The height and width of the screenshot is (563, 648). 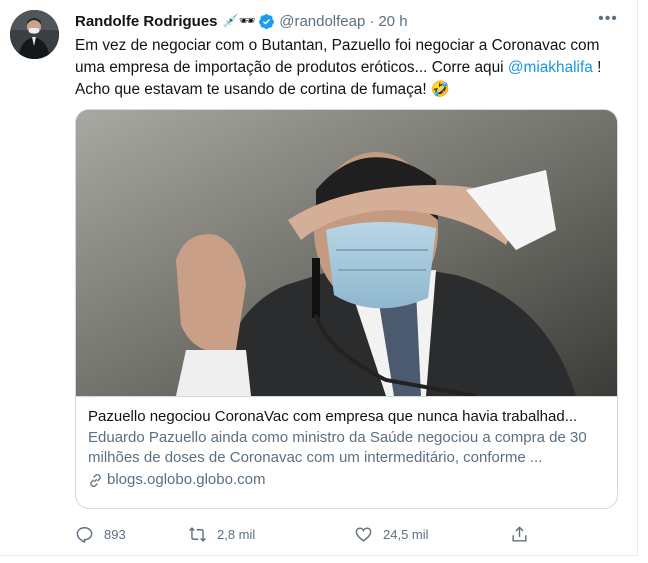 I want to click on avatar, so click(x=34, y=34).